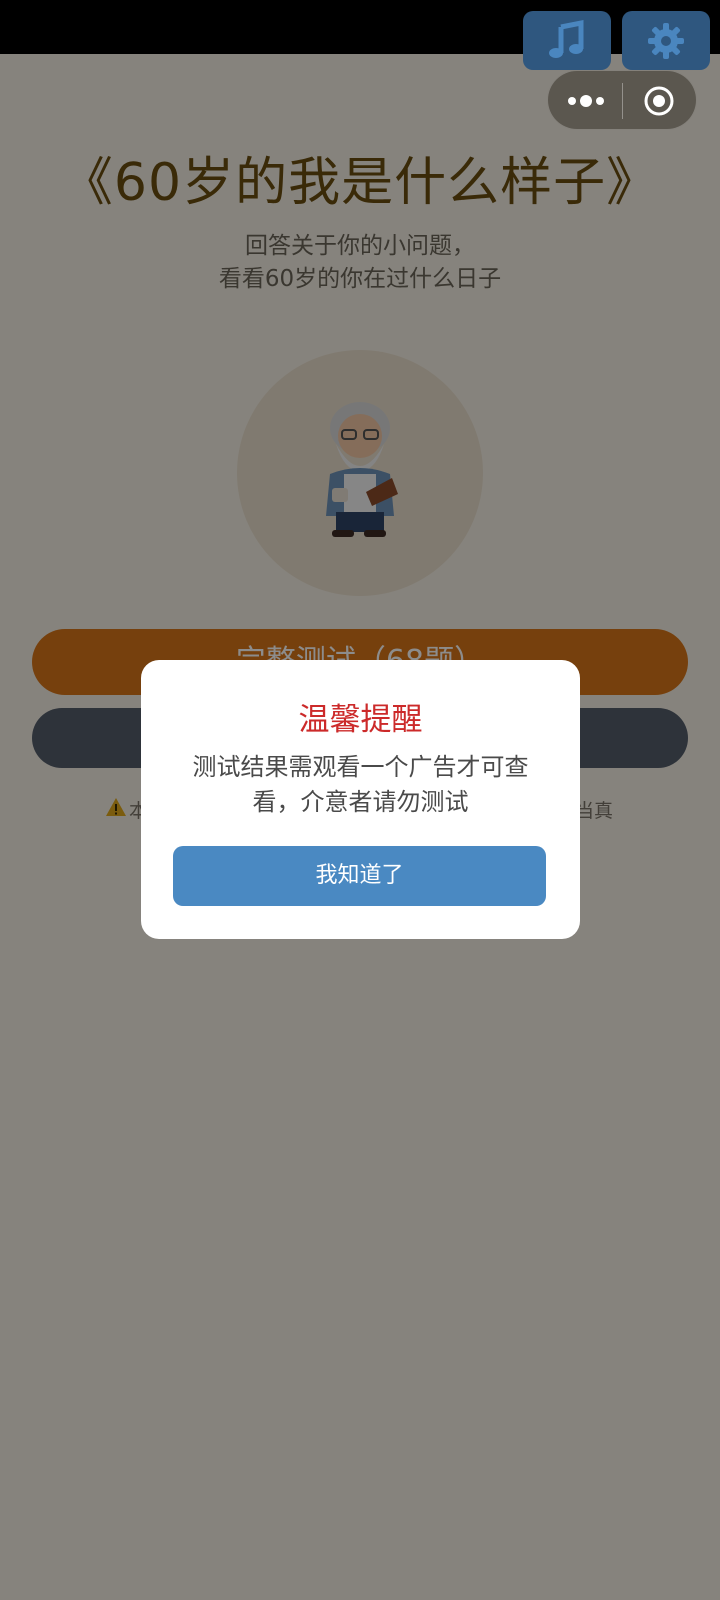 This screenshot has height=1600, width=720. I want to click on more-dots-icon, so click(586, 103).